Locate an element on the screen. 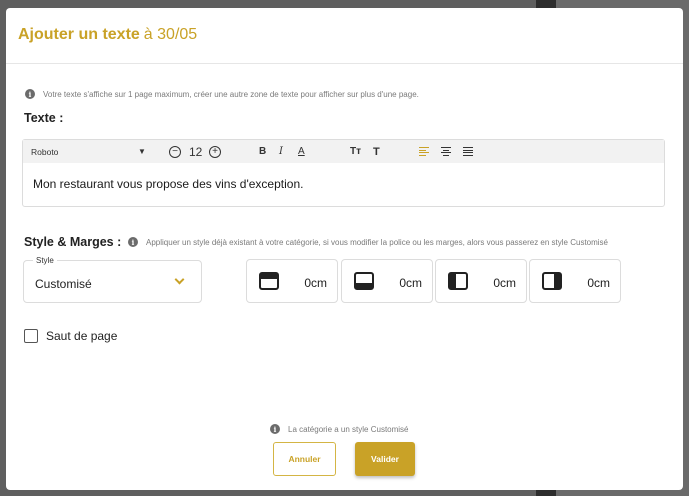 The width and height of the screenshot is (689, 496). page-break-row: Saut de page is located at coordinates (70, 336).